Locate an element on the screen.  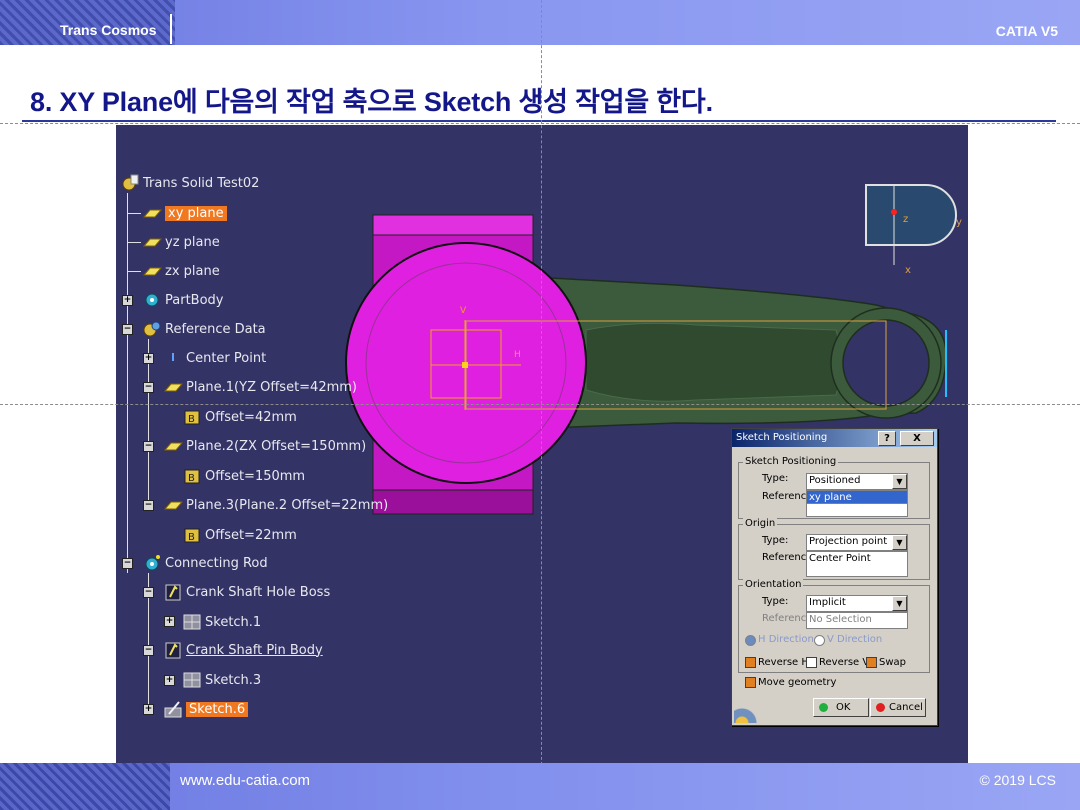
h-direction-radio is located at coordinates (750, 640).